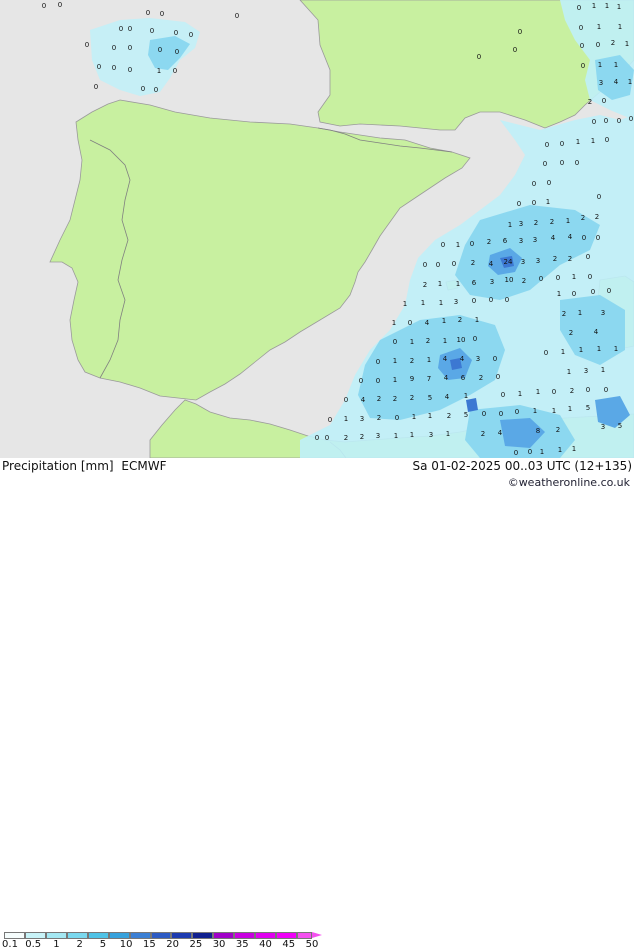 The width and height of the screenshot is (634, 950). What do you see at coordinates (144, 466) in the screenshot?
I see `model-name: ECMWF` at bounding box center [144, 466].